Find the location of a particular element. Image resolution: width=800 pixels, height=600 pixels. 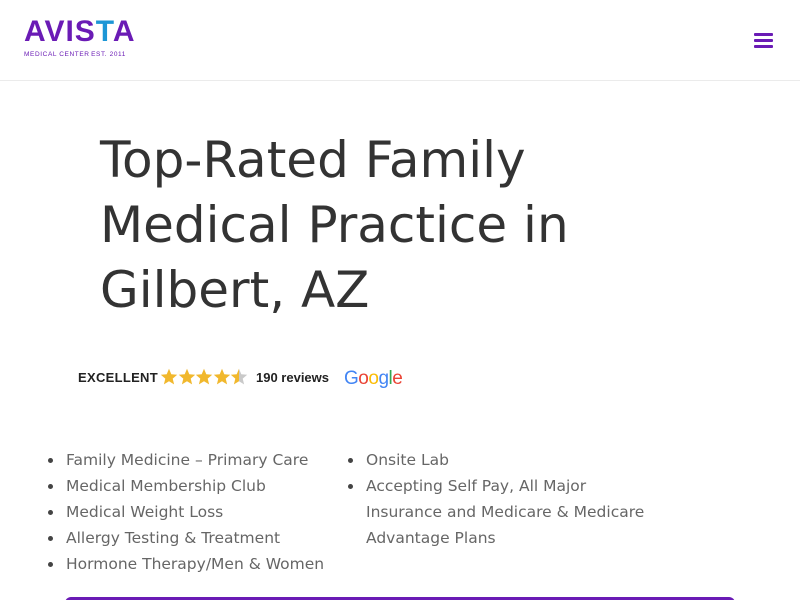

site-header: AVISTA MEDICAL CENTER EST. 2011 is located at coordinates (400, 40).